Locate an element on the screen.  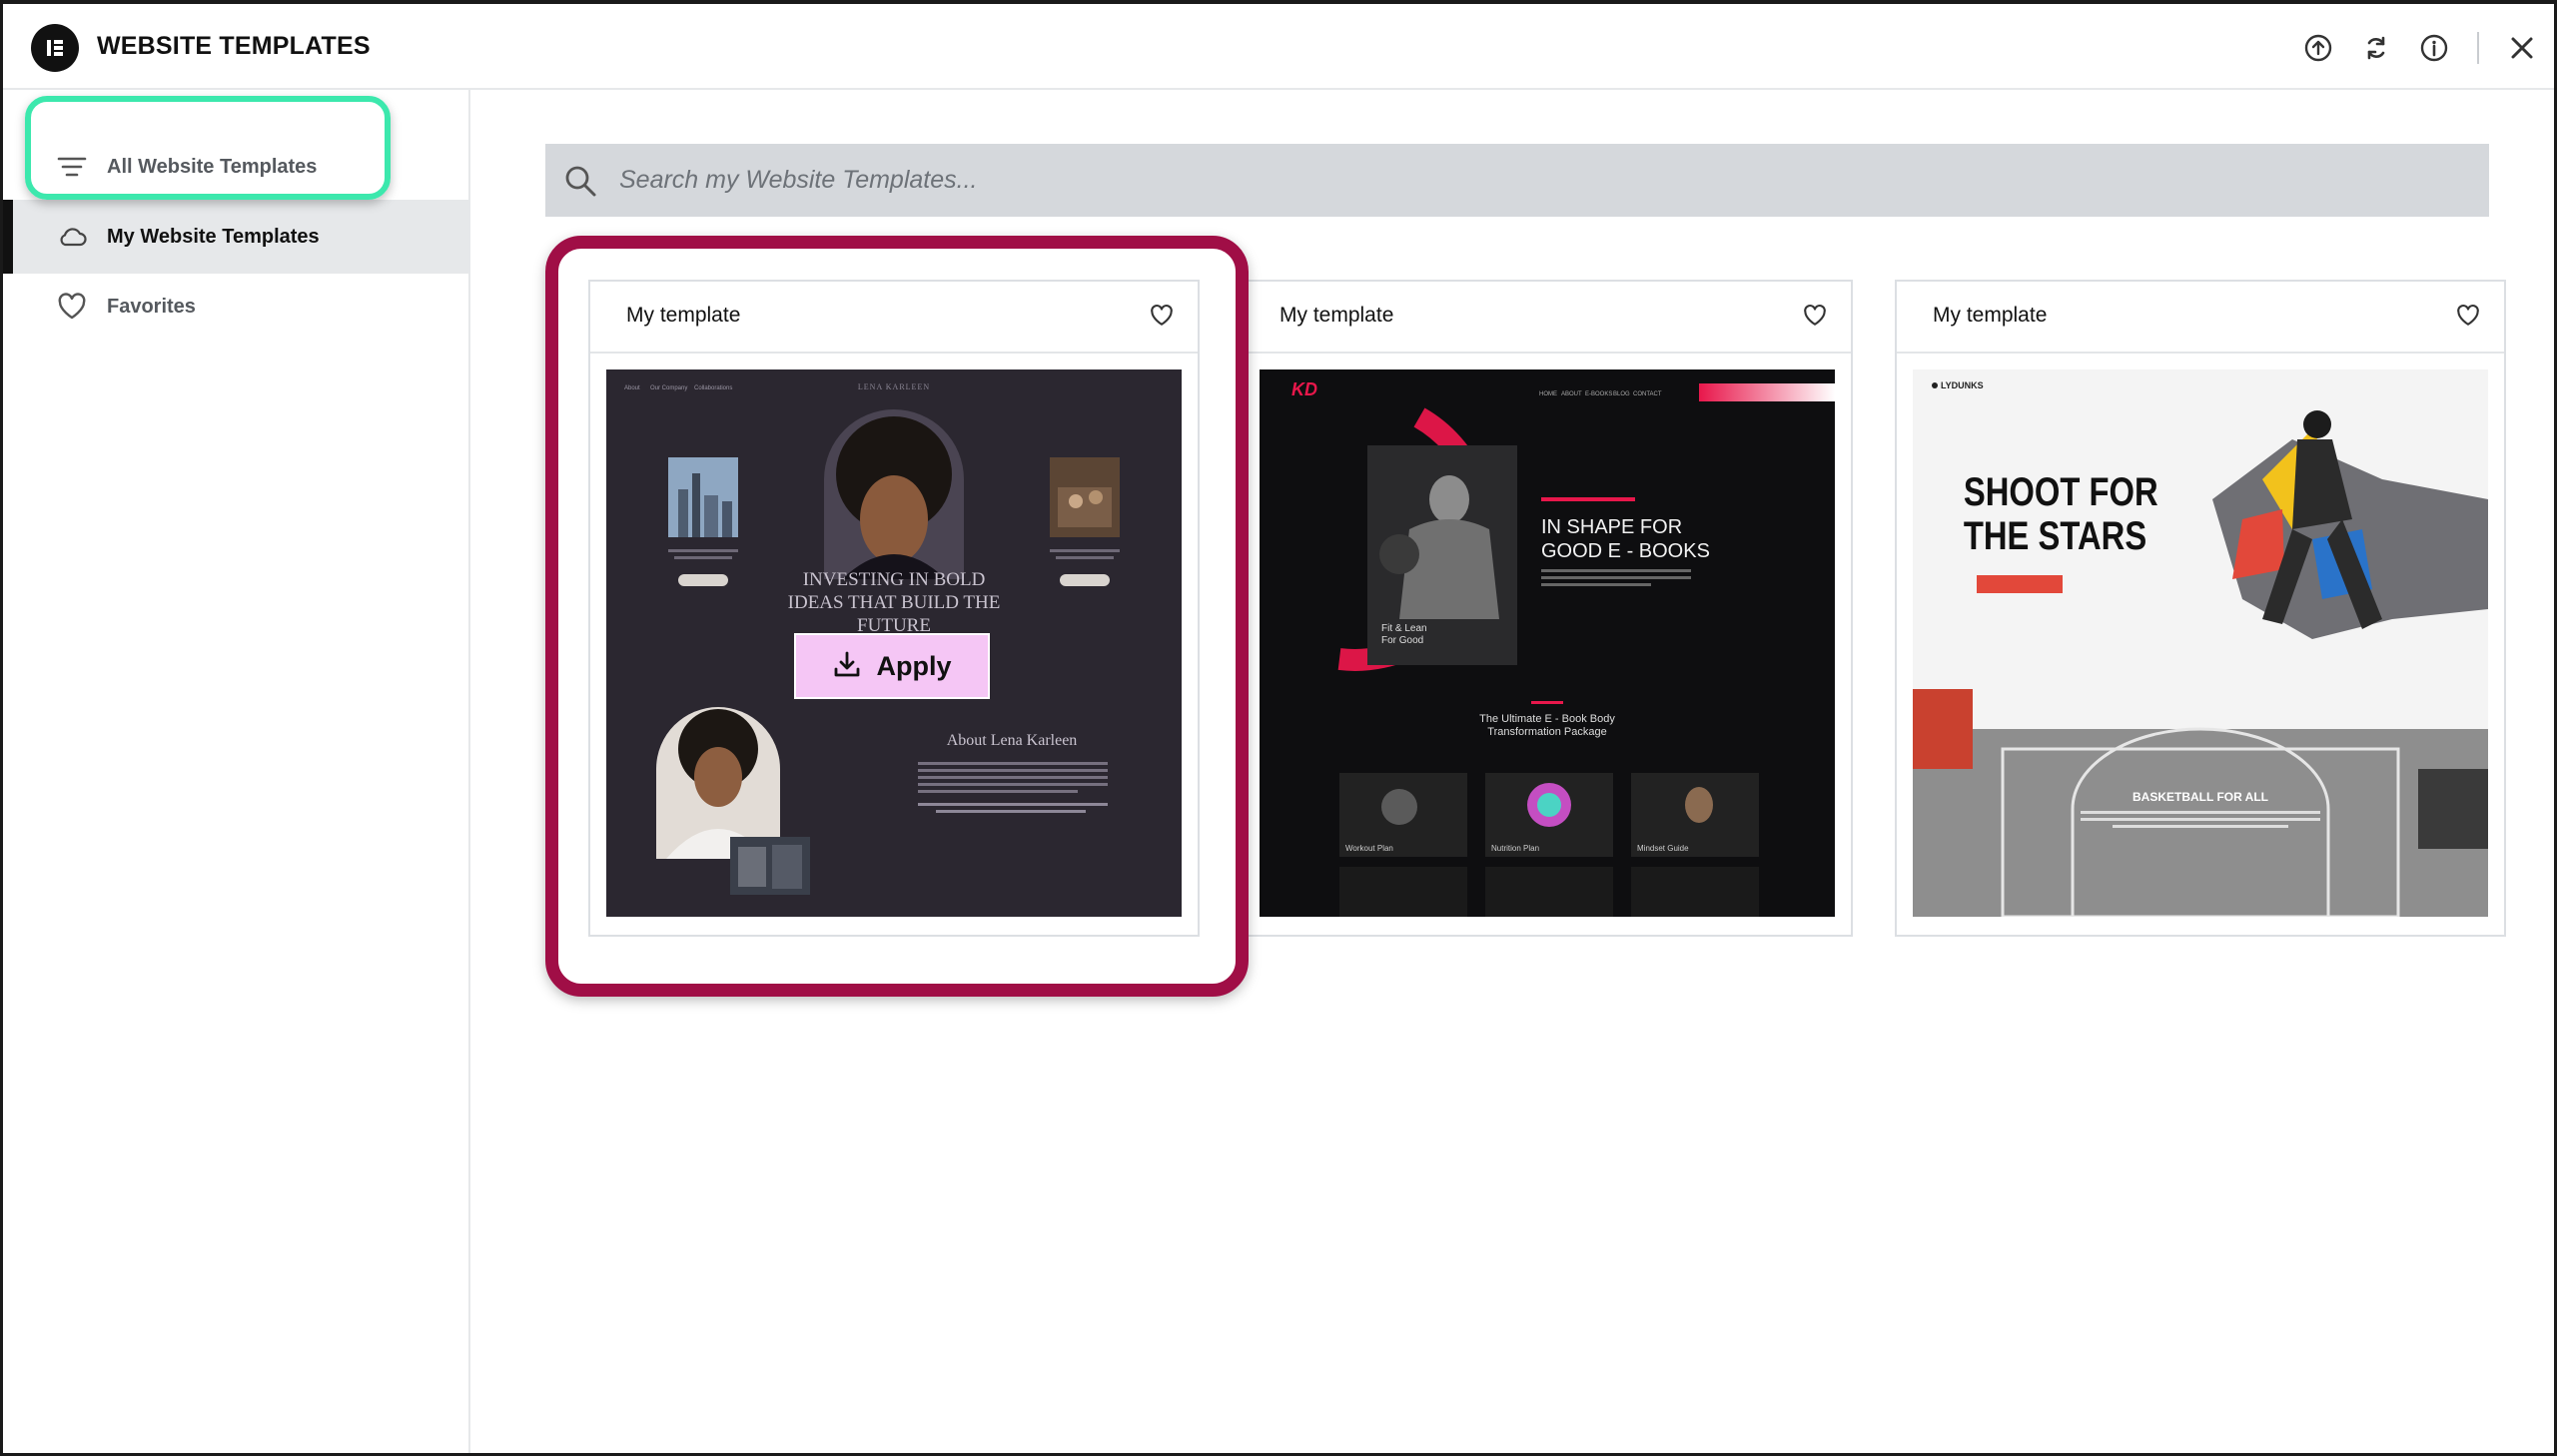
thumb-nav-contact: CONTACT is located at coordinates (1647, 394).